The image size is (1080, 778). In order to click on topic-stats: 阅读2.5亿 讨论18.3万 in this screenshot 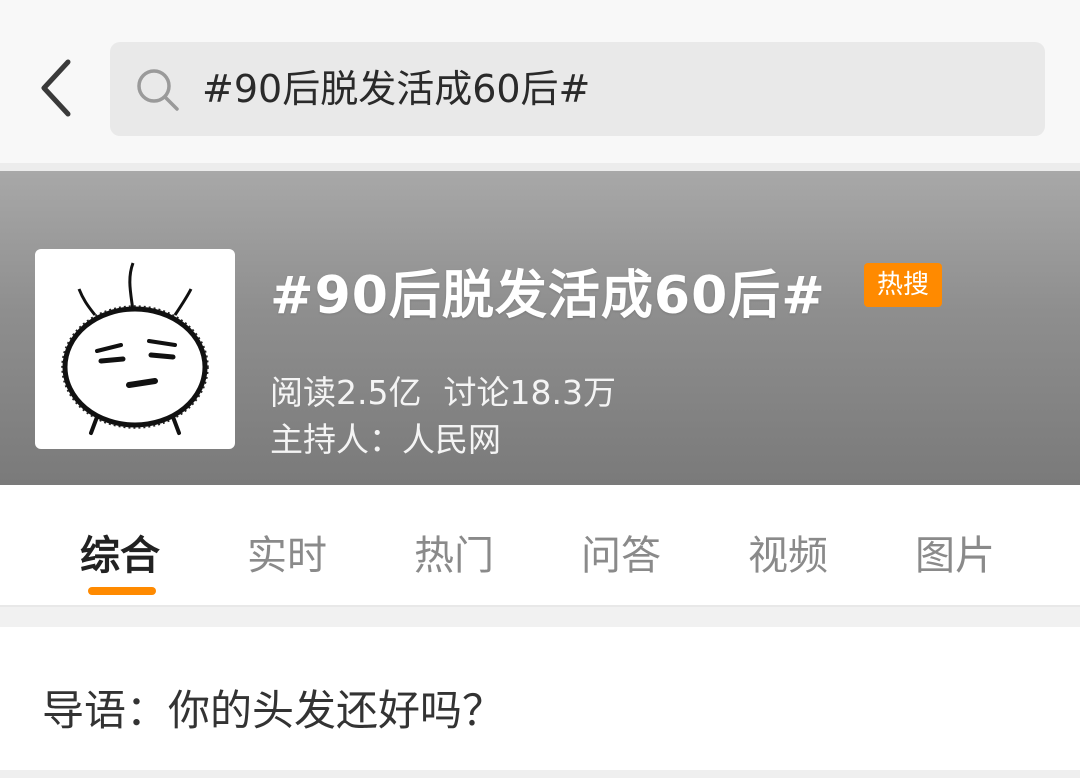, I will do `click(443, 390)`.